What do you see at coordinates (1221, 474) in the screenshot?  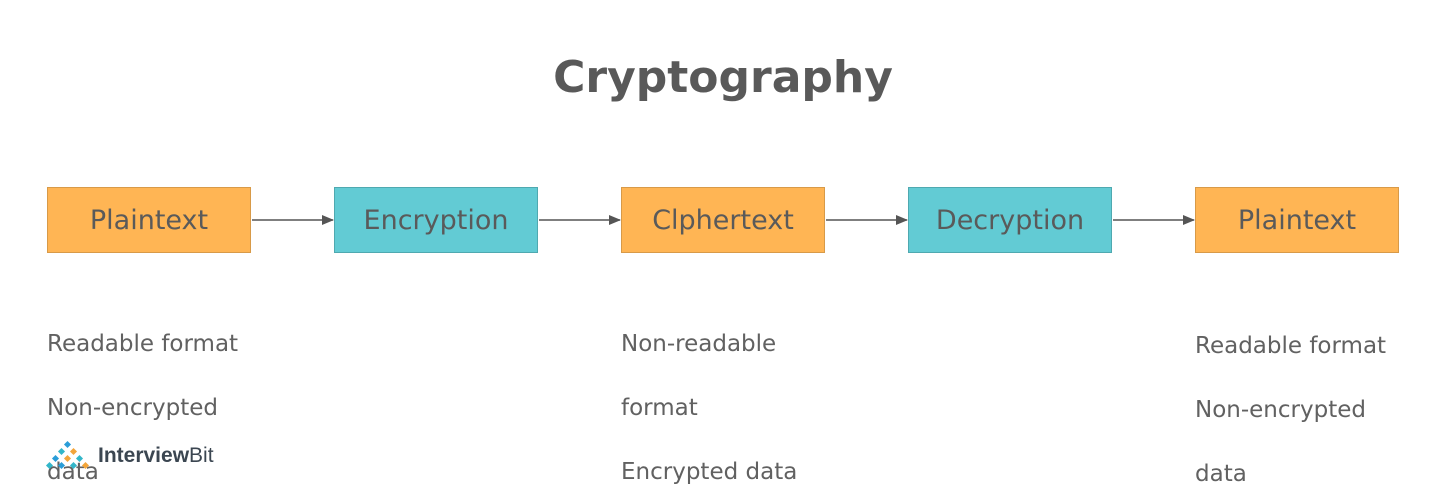 I see `description-line: data` at bounding box center [1221, 474].